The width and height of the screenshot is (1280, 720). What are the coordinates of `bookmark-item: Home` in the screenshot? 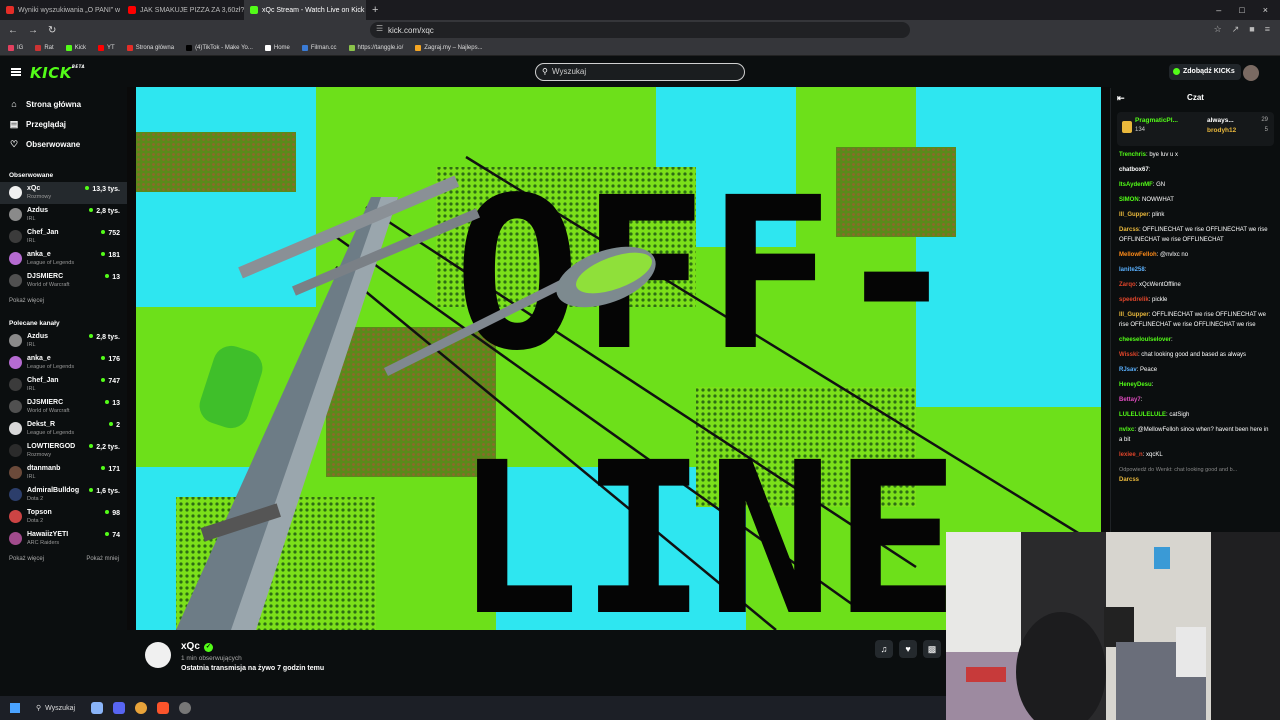 It's located at (277, 47).